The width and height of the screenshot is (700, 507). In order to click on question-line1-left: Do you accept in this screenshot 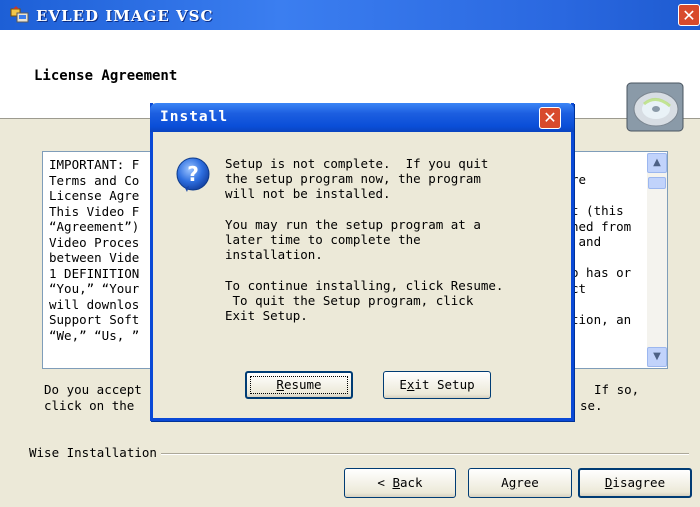, I will do `click(93, 389)`.